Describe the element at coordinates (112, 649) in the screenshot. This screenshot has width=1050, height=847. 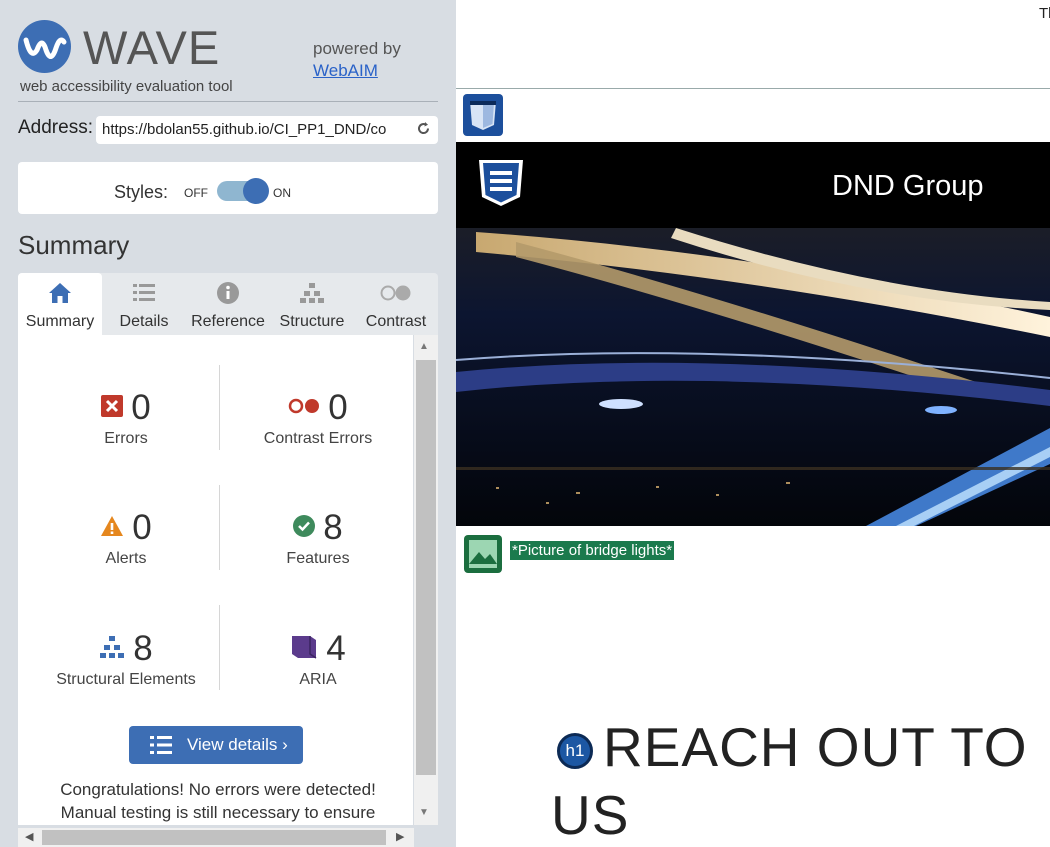
I see `structure-icon` at that location.